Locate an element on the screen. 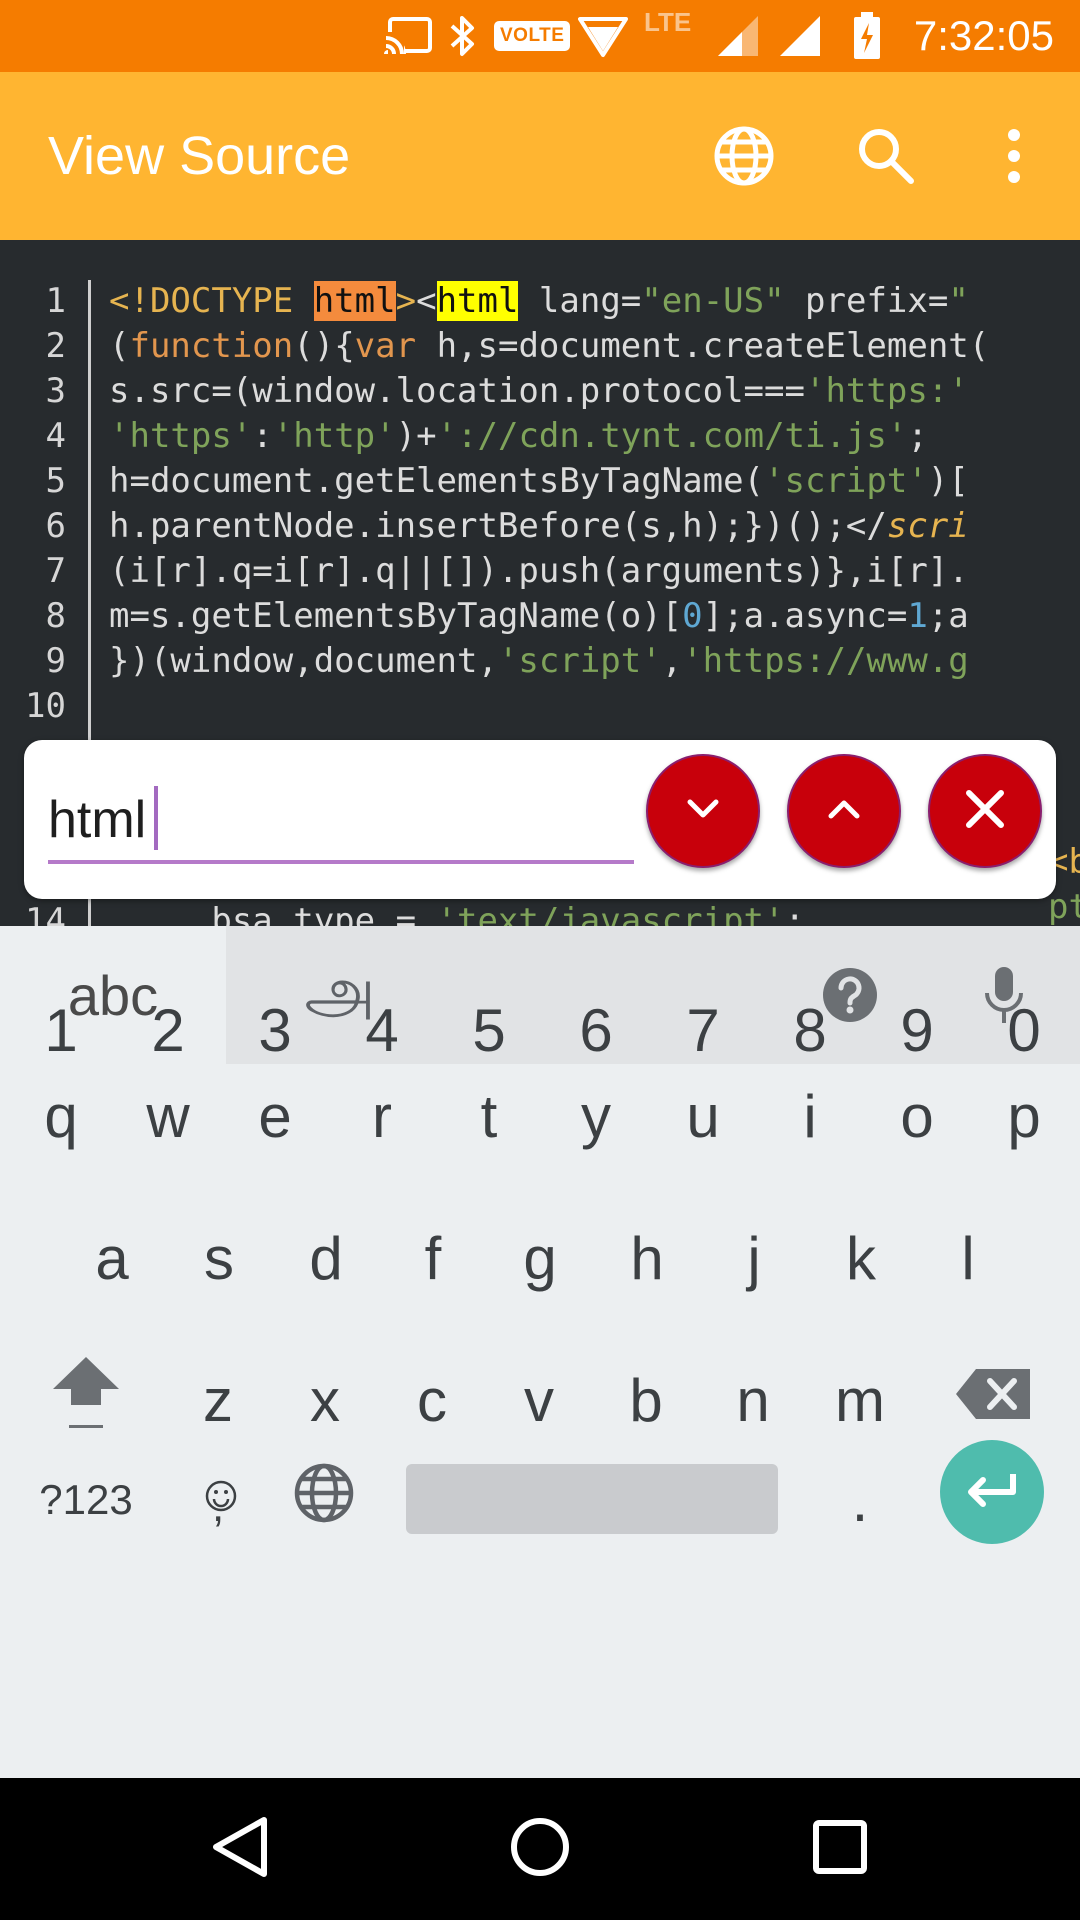 This screenshot has width=1080, height=1920. emoji-comma-key: , is located at coordinates (220, 1490).